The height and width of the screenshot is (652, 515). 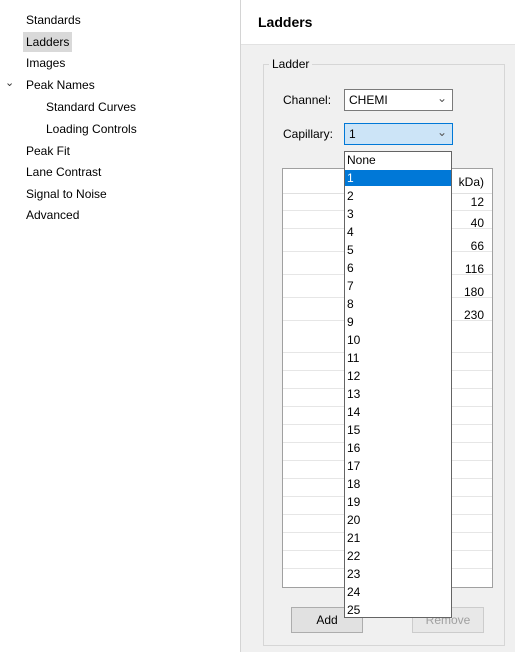 I want to click on table-cell: 180, so click(x=473, y=292).